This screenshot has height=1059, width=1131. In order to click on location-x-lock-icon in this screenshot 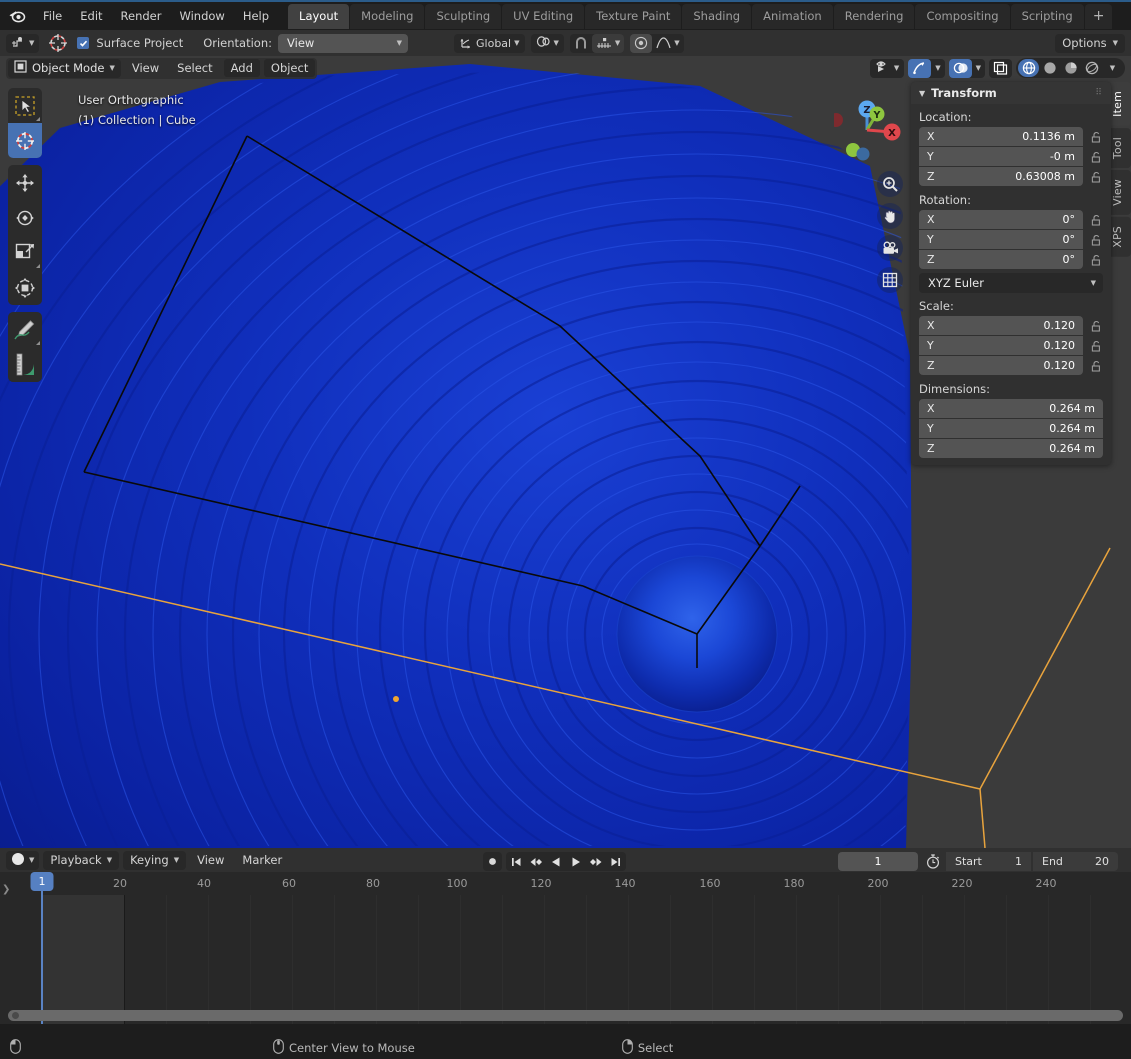, I will do `click(1096, 137)`.